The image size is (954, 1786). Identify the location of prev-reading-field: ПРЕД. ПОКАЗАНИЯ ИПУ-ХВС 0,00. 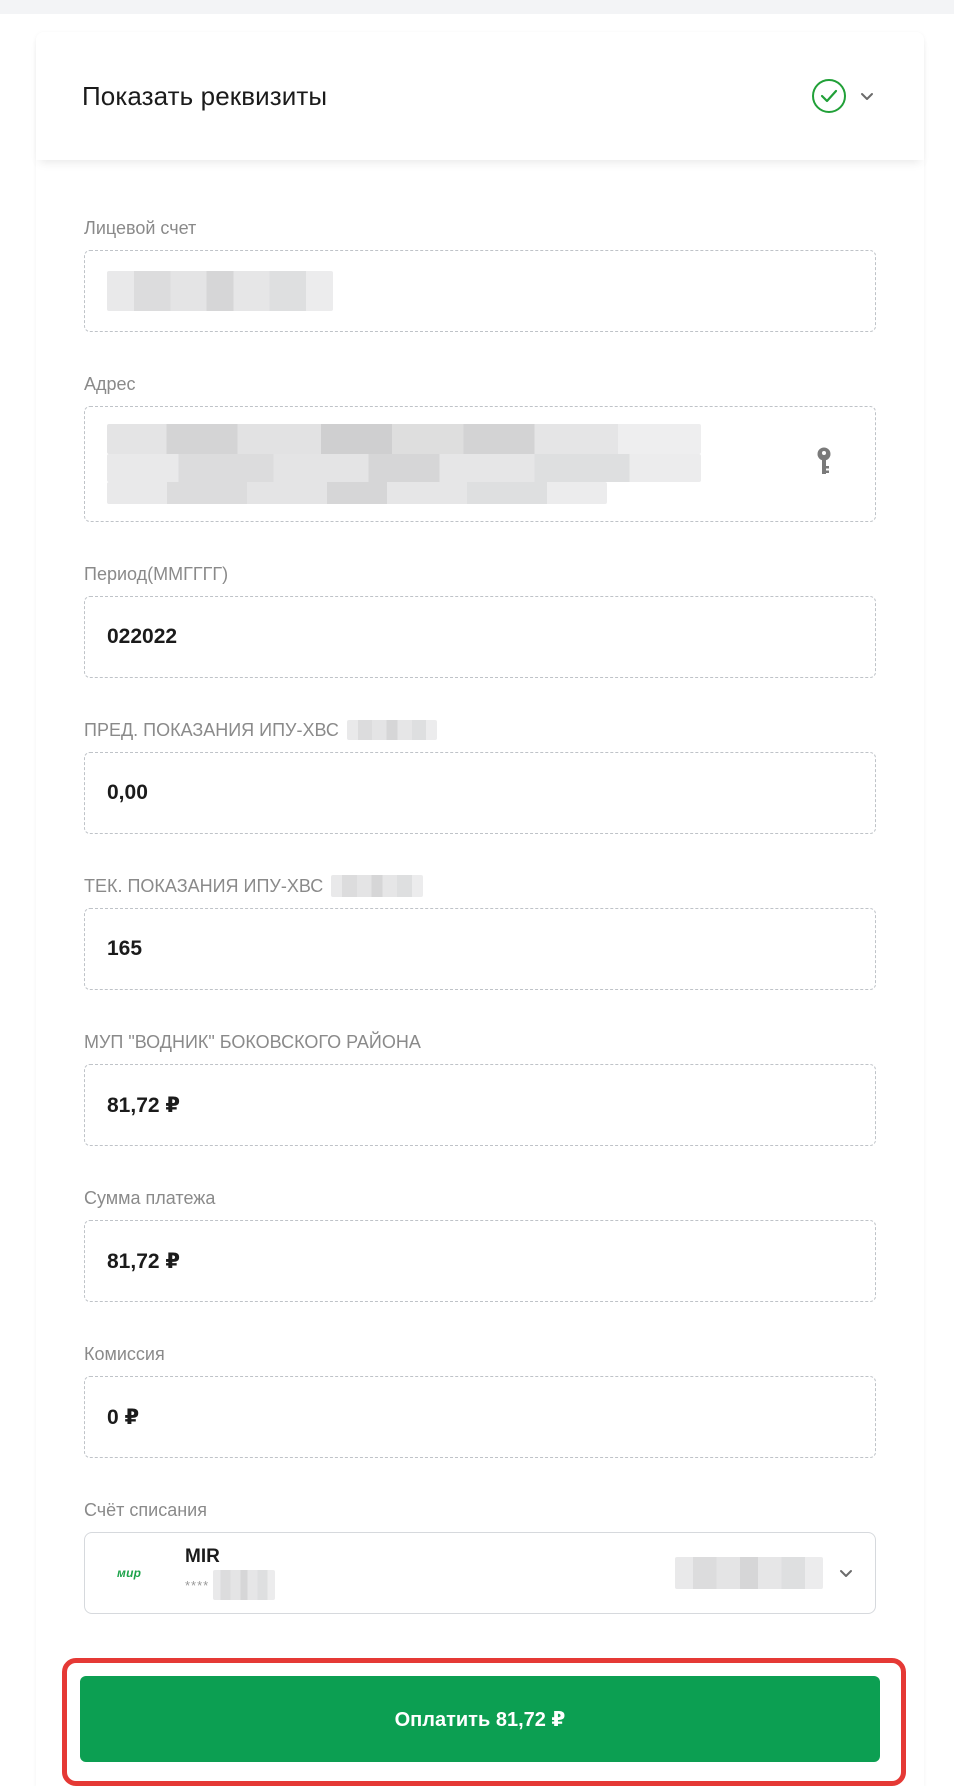
(480, 771).